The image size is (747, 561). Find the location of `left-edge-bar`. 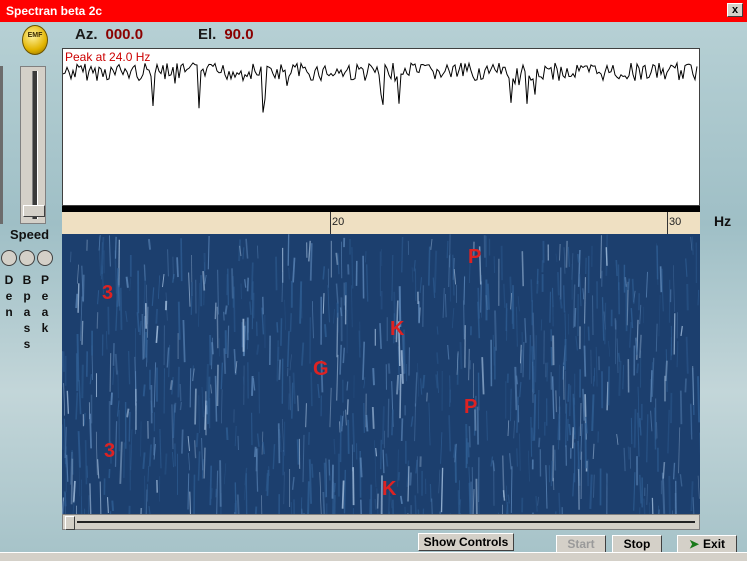

left-edge-bar is located at coordinates (1, 145).